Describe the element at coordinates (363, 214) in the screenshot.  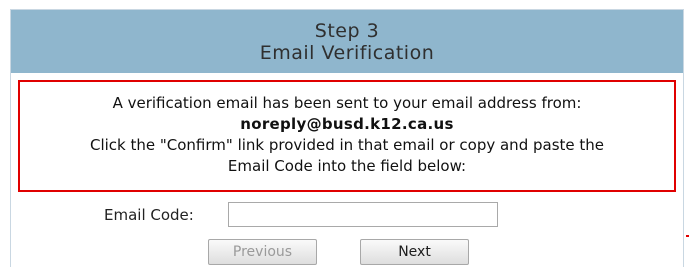
I see `email-code-input` at that location.